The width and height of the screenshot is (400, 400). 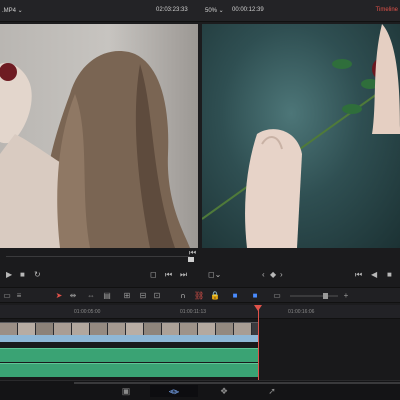 I want to click on video-clip, so click(x=129, y=328).